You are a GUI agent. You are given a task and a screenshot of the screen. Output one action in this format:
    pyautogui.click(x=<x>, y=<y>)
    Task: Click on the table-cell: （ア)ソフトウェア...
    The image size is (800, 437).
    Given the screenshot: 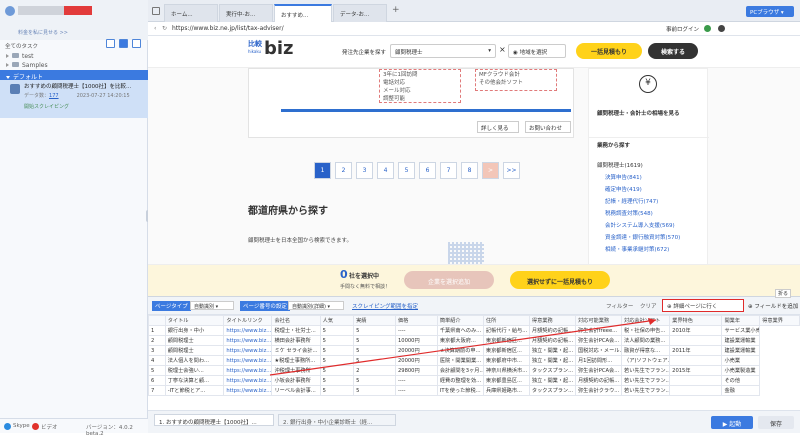 What is the action you would take?
    pyautogui.click(x=646, y=360)
    